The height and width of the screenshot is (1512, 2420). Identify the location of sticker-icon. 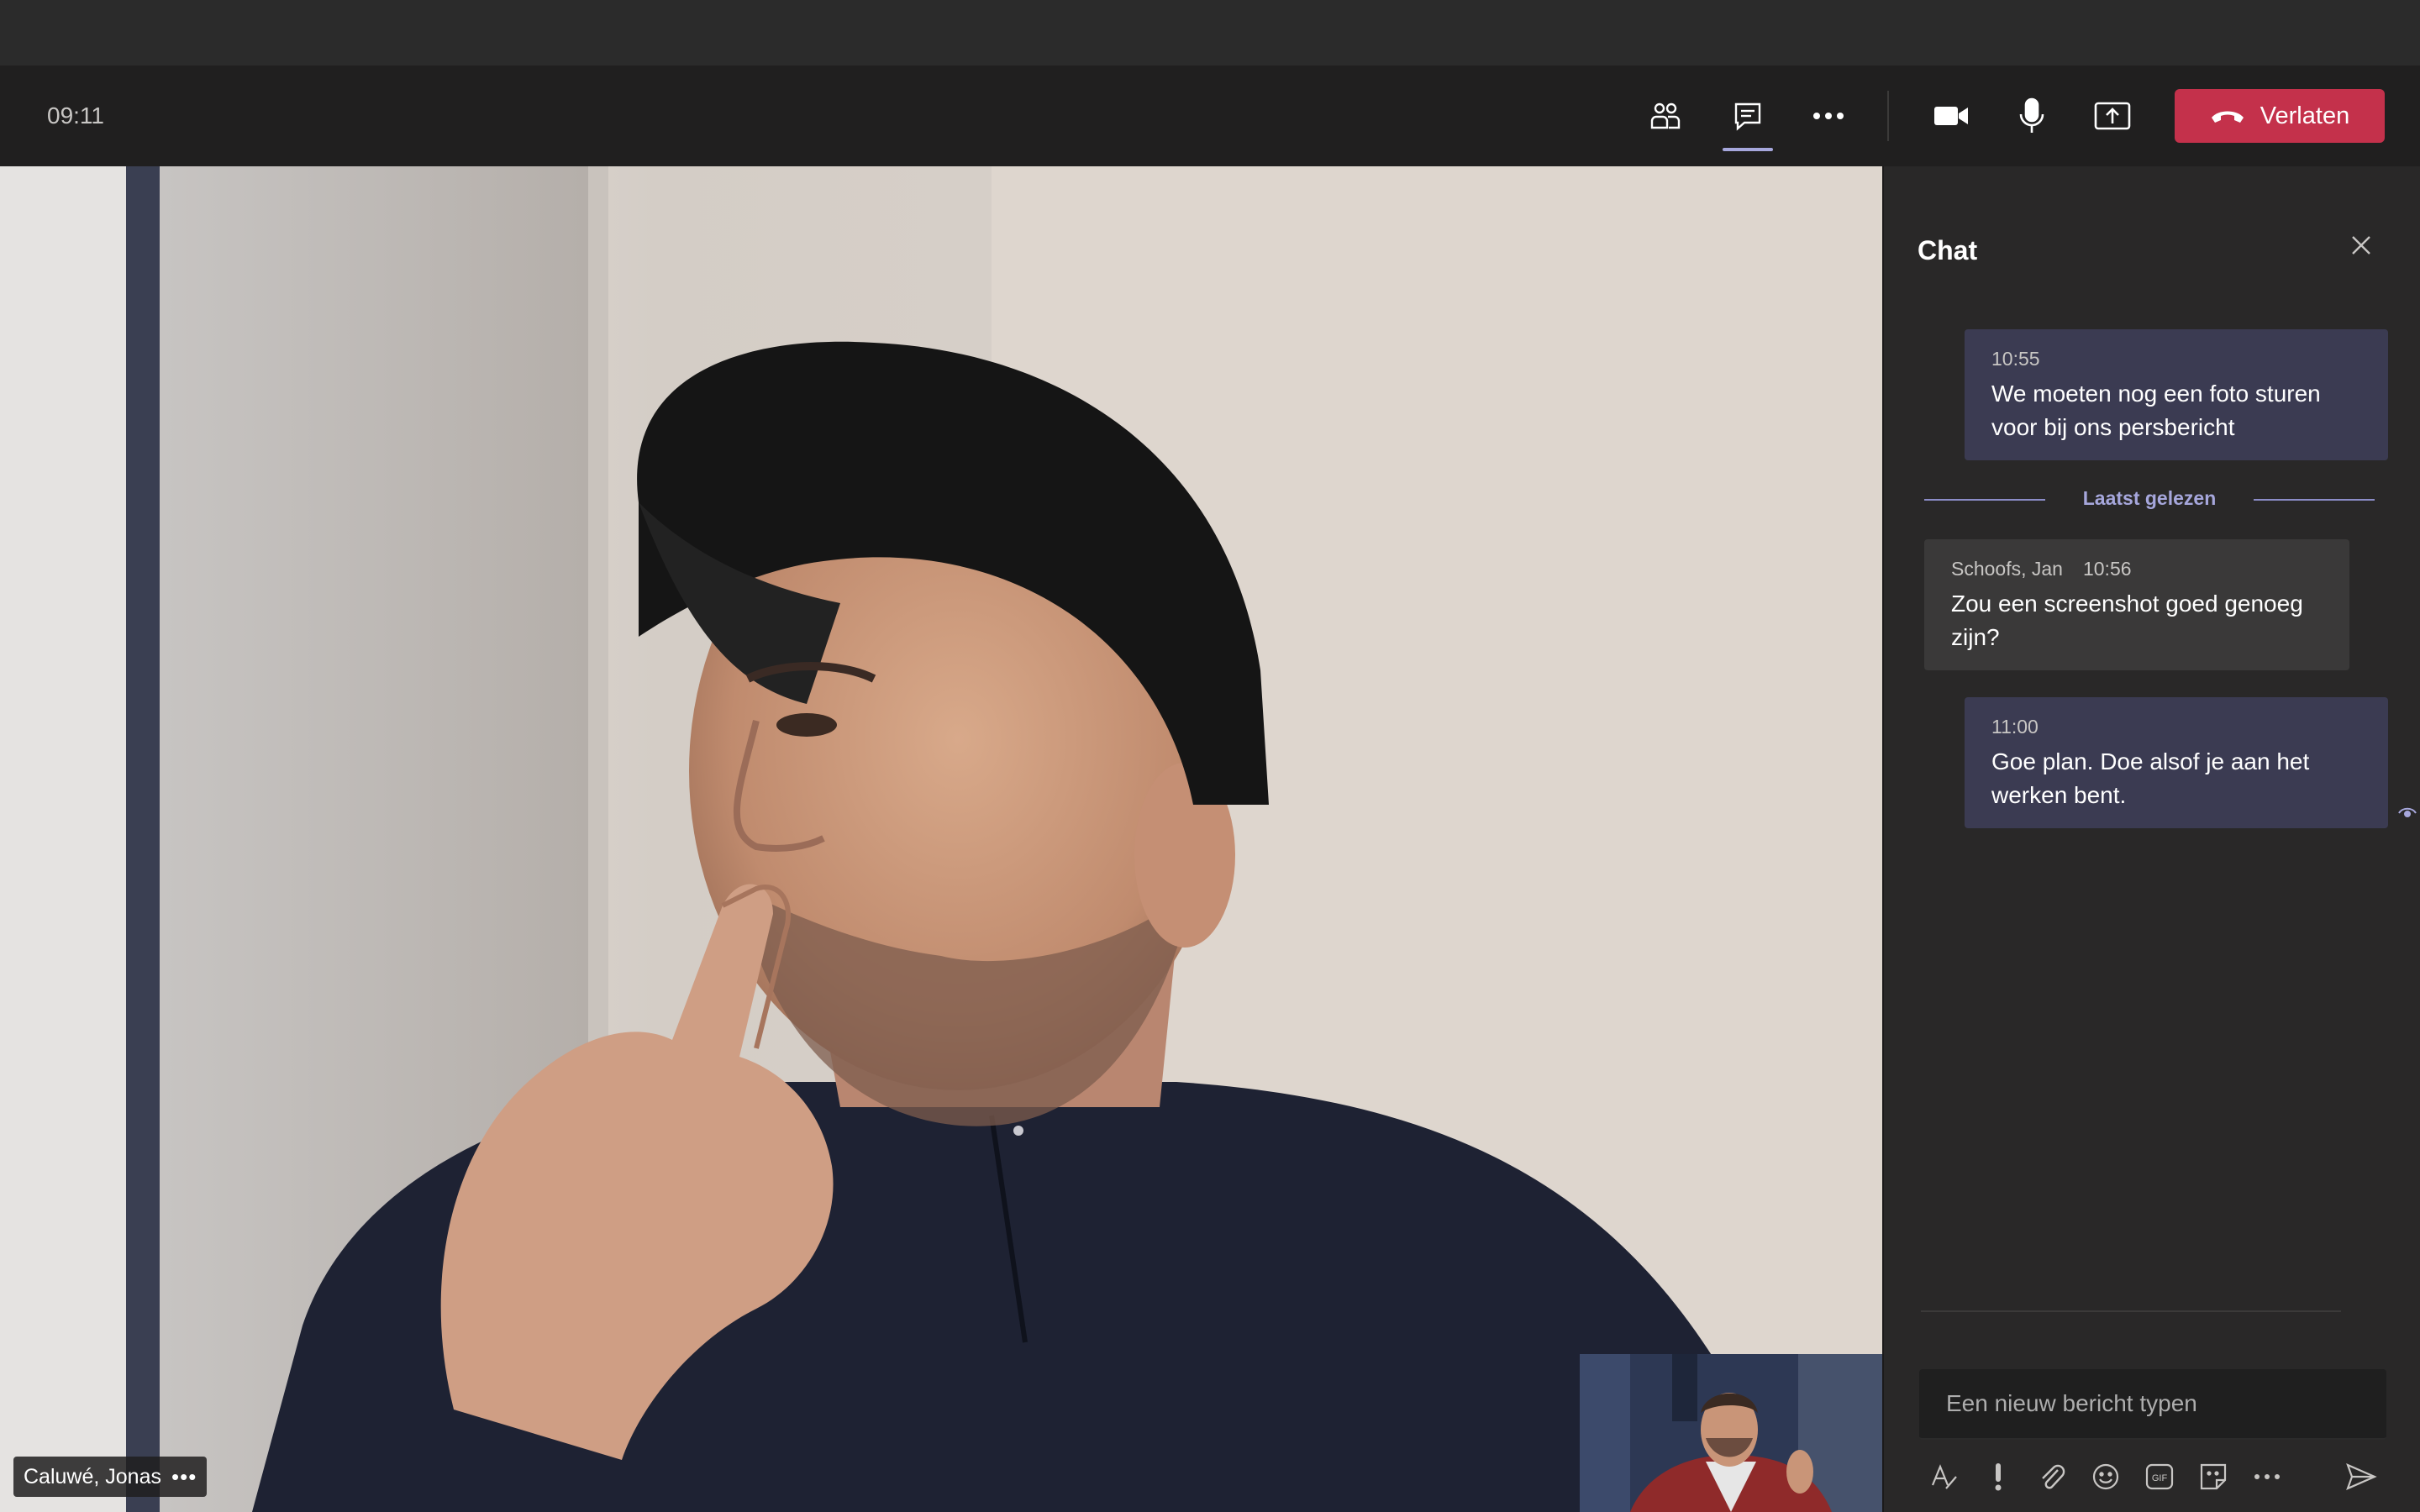
(2213, 1476).